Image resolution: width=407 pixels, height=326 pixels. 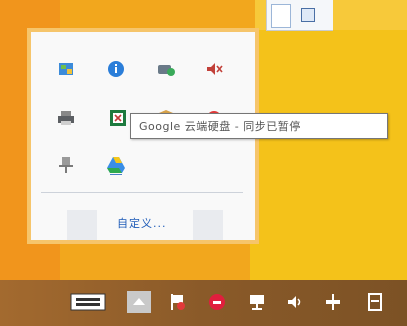 I want to click on empty-slot-right, so click(x=208, y=225).